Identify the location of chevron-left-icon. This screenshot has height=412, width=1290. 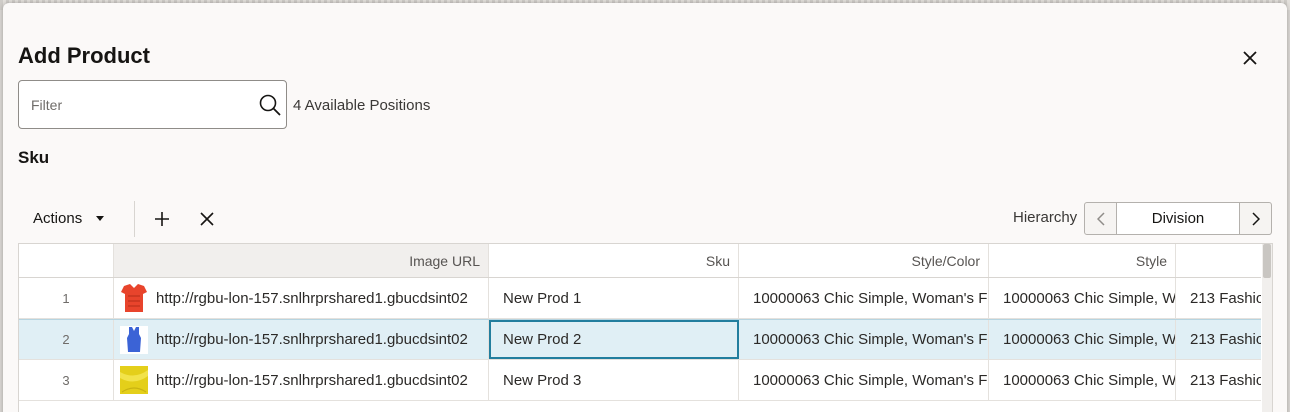
(1100, 218).